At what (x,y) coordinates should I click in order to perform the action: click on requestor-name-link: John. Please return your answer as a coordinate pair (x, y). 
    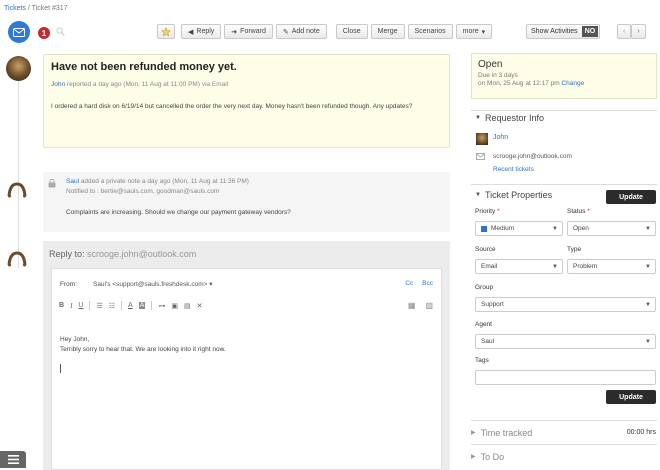
    Looking at the image, I should click on (500, 137).